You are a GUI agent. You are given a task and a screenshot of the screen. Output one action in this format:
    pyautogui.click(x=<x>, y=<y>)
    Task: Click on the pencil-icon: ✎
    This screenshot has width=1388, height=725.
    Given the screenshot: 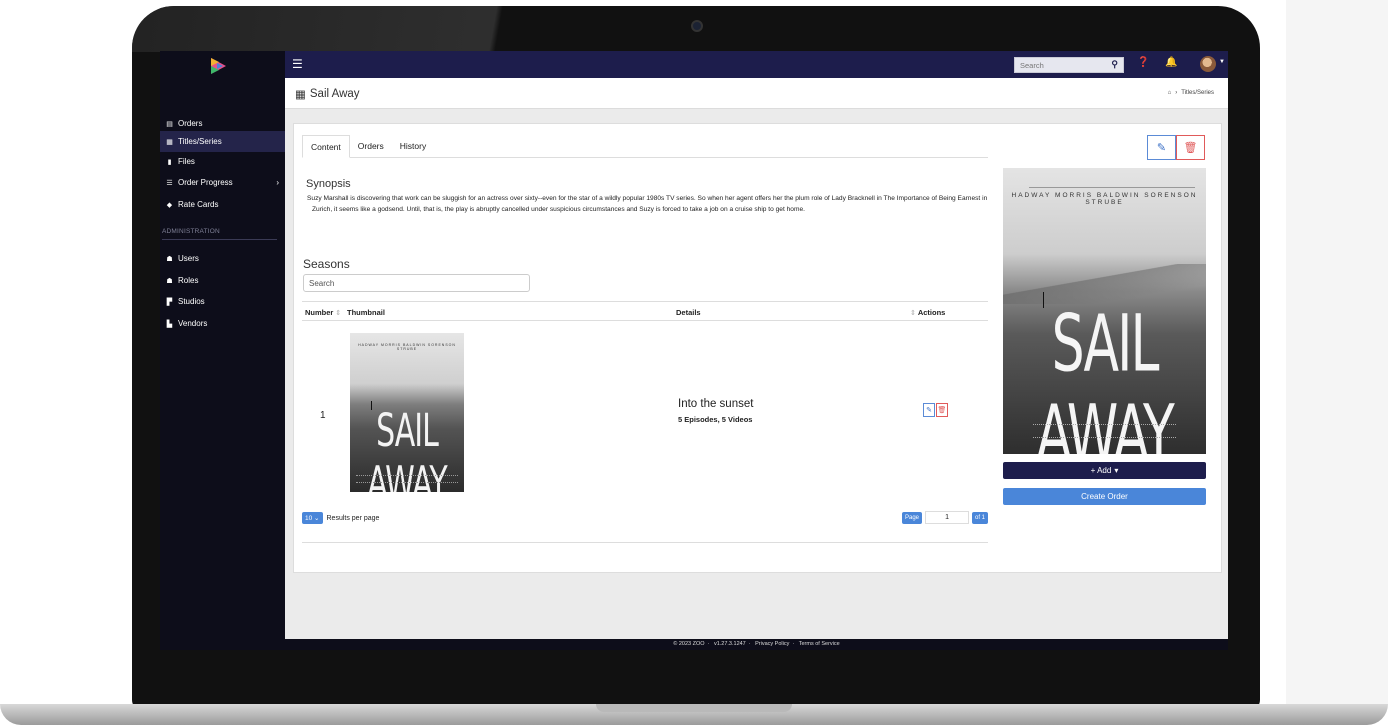 What is the action you would take?
    pyautogui.click(x=929, y=410)
    